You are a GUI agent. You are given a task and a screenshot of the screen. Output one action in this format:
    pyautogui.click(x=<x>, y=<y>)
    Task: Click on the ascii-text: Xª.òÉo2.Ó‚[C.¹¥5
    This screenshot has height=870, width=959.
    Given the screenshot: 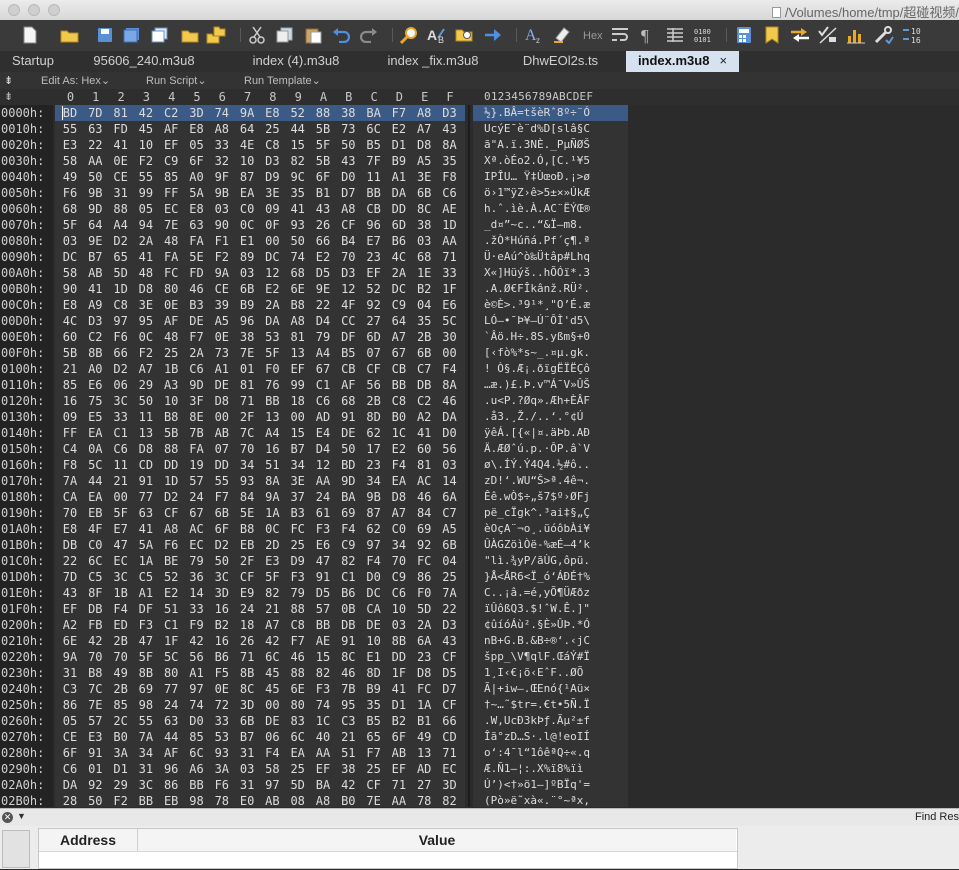 What is the action you would take?
    pyautogui.click(x=537, y=161)
    